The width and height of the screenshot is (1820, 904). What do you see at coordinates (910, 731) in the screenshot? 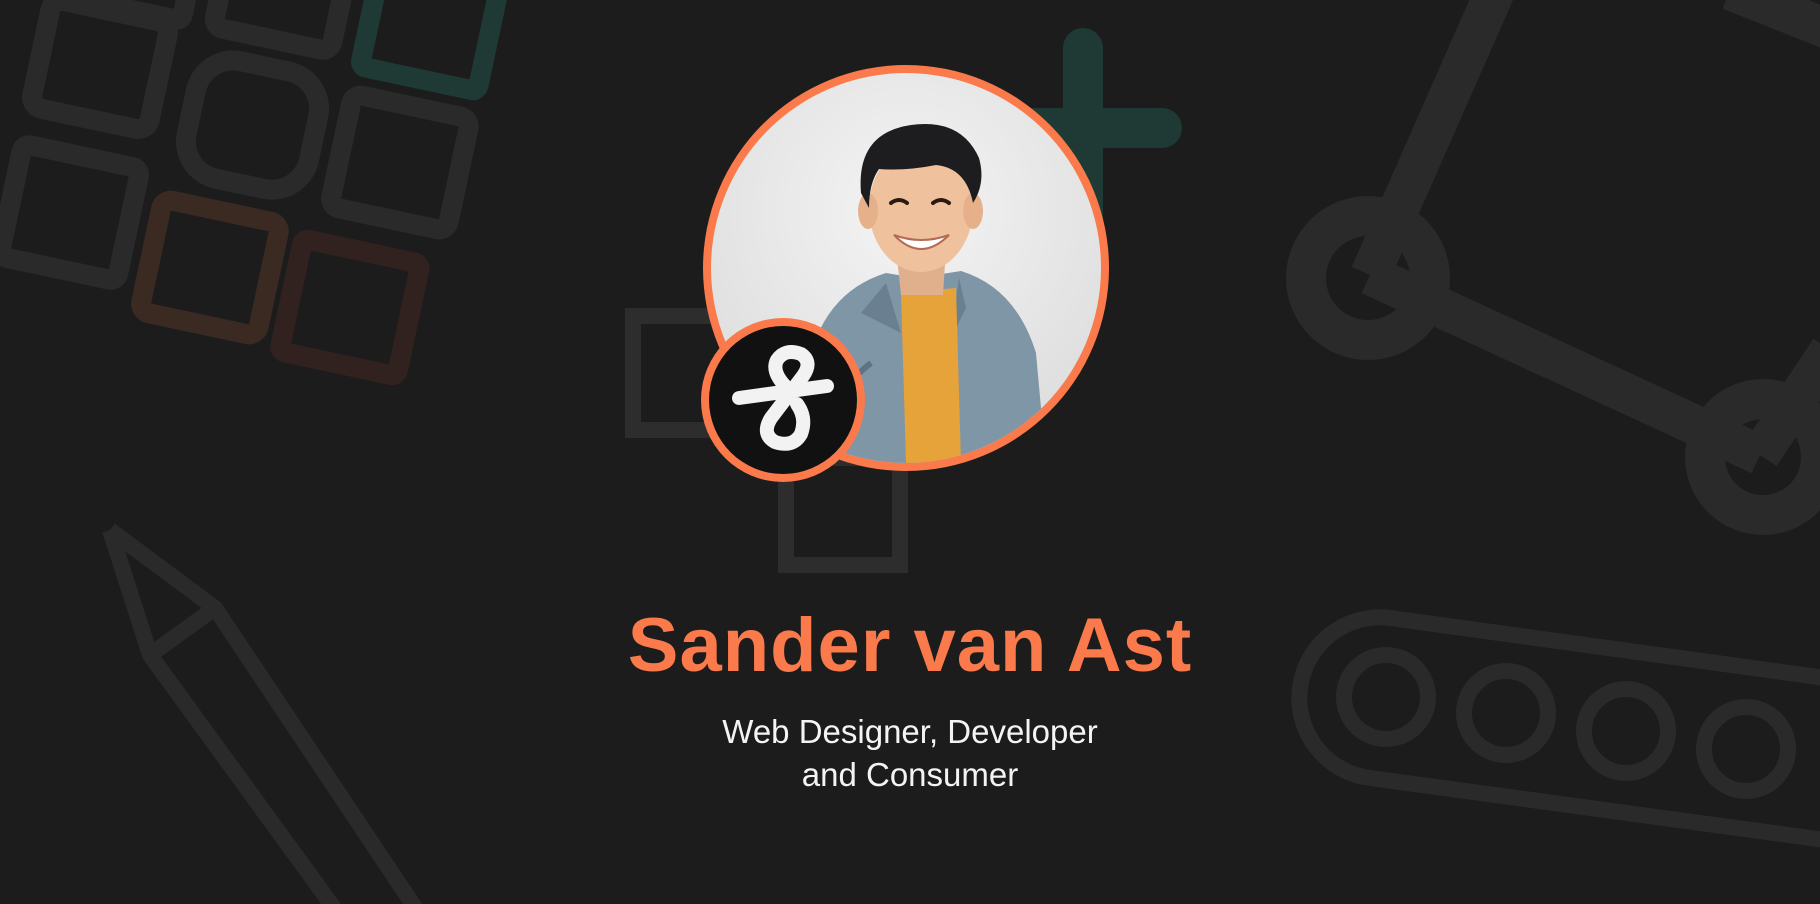
I see `tagline-line-1: Web Designer, Developer` at bounding box center [910, 731].